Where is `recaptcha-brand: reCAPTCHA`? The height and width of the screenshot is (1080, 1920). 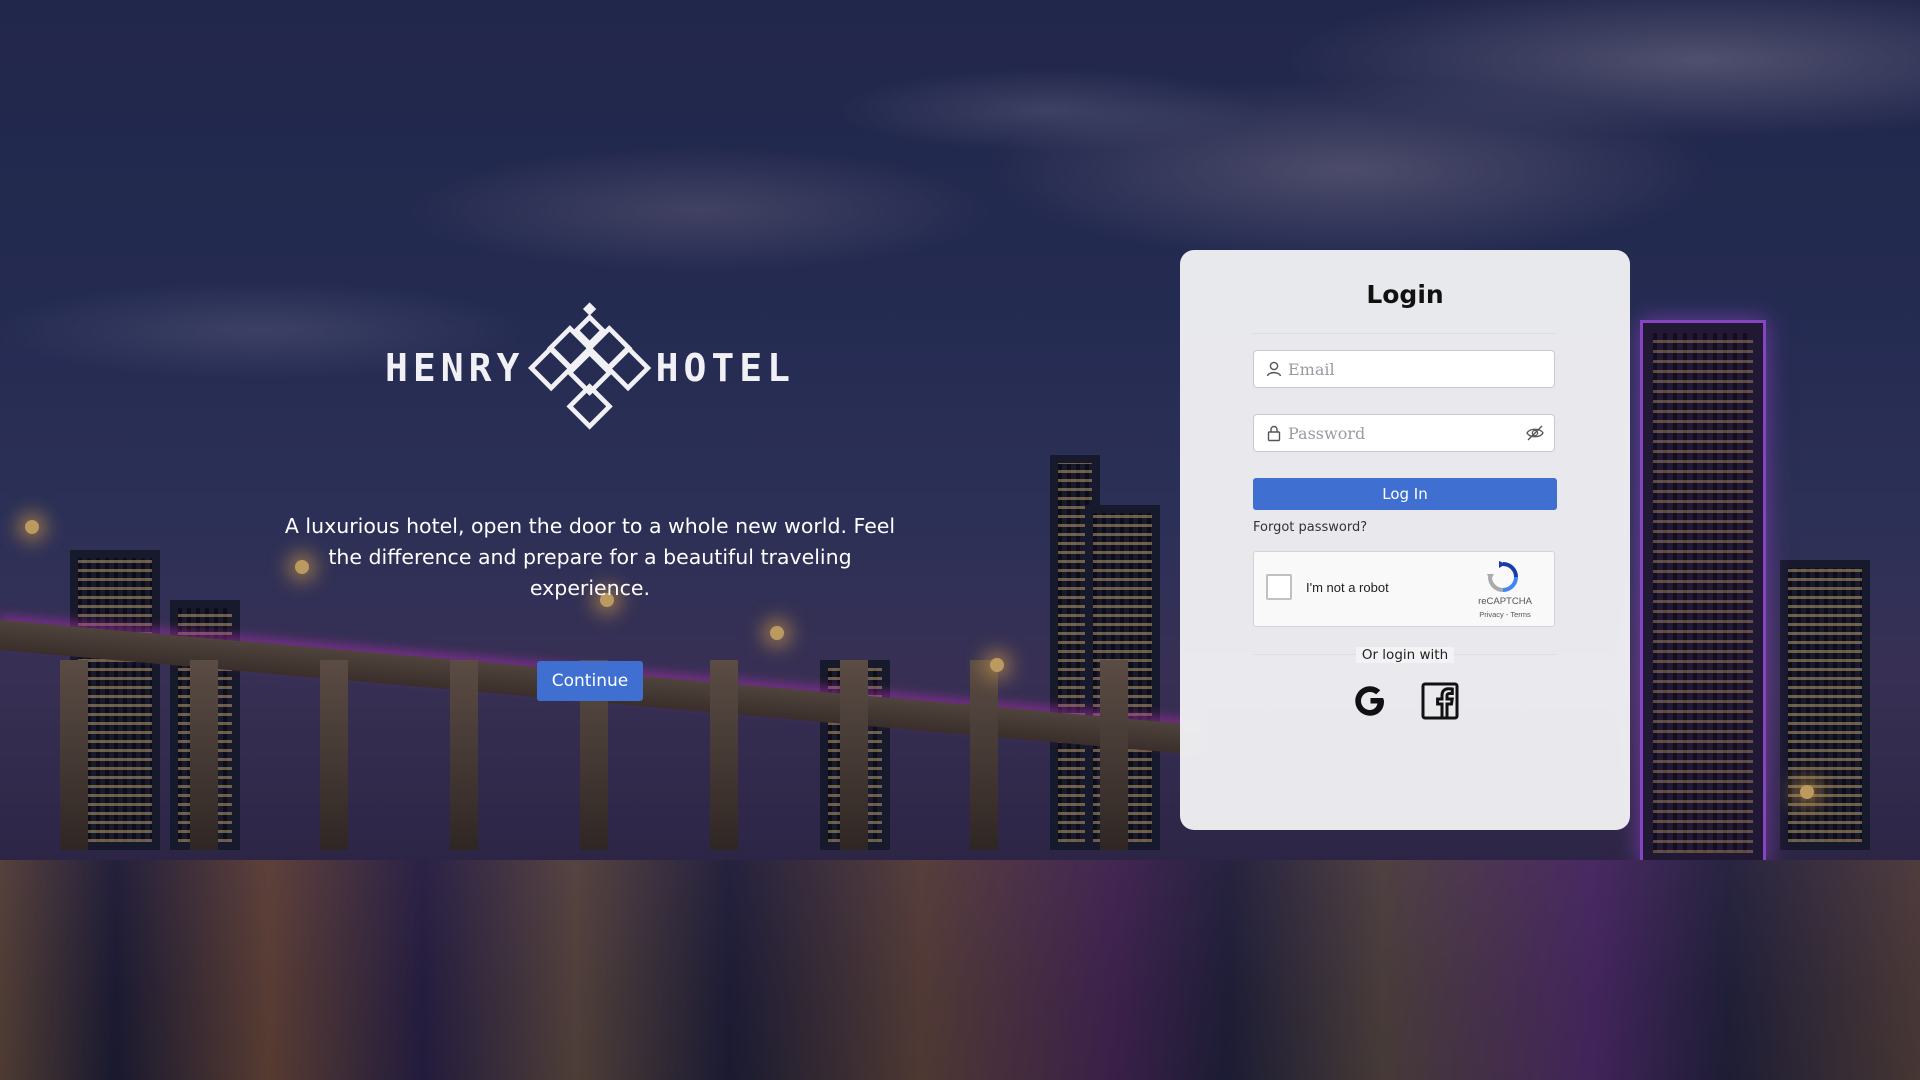 recaptcha-brand: reCAPTCHA is located at coordinates (1505, 601).